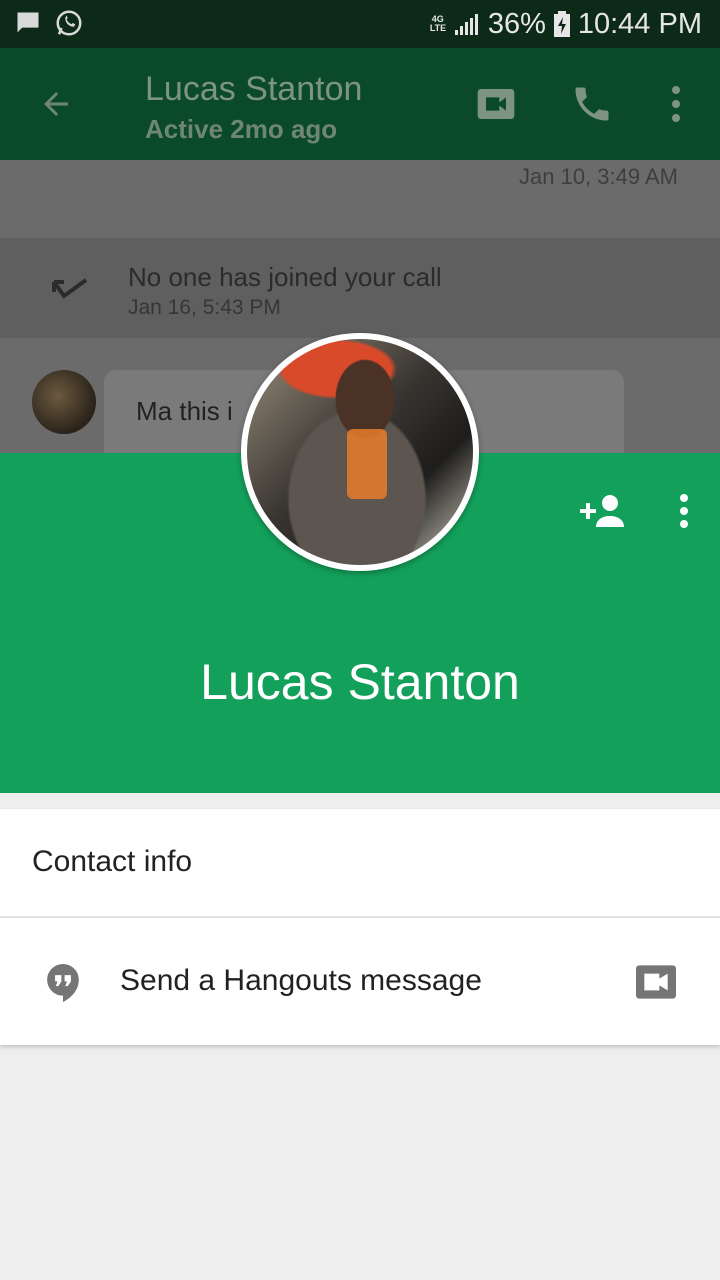 The height and width of the screenshot is (1280, 720). I want to click on hangouts-message-item: Send a Hangouts message, so click(301, 981).